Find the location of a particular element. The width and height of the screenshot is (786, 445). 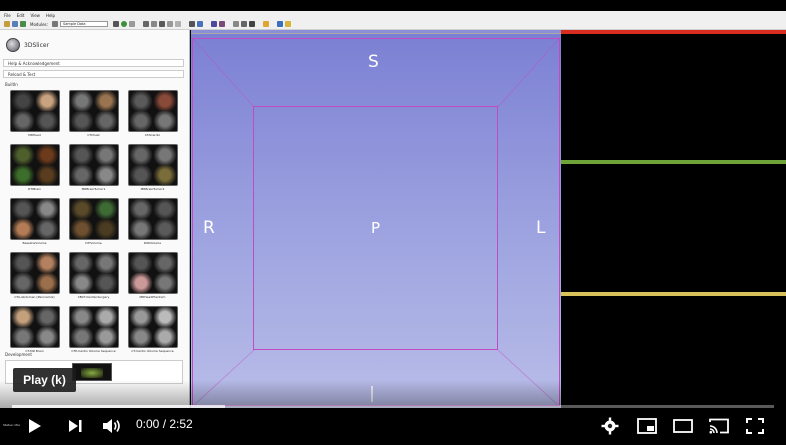

sample-item: CTP-Cardio Volume Sequence is located at coordinates (93, 331).